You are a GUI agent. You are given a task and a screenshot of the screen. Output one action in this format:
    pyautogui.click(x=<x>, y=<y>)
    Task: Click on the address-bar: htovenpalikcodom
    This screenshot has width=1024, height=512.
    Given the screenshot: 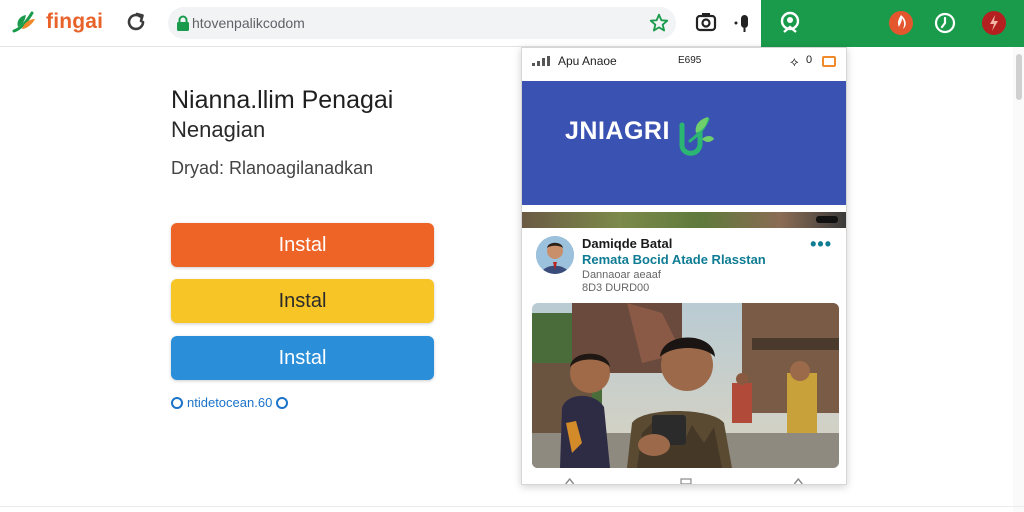 What is the action you would take?
    pyautogui.click(x=422, y=23)
    